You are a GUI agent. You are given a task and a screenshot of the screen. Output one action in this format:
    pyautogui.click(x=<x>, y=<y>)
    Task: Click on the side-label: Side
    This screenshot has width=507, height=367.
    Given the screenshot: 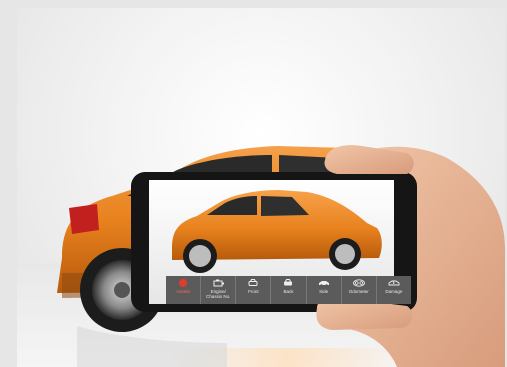 What is the action you would take?
    pyautogui.click(x=324, y=291)
    